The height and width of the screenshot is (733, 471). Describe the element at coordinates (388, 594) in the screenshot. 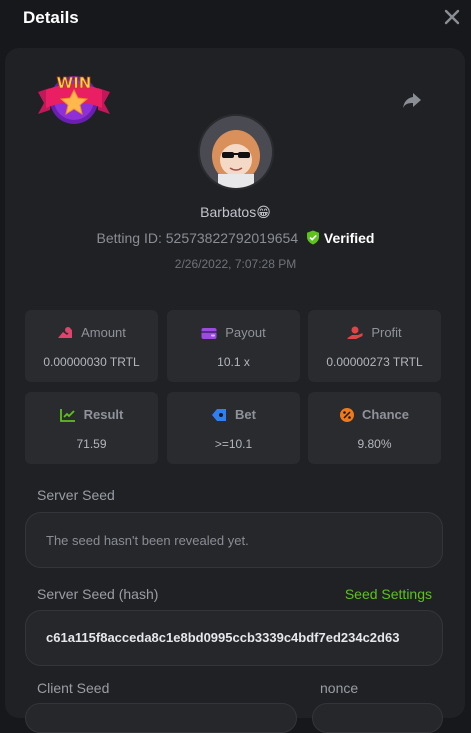

I see `seed-settings-link: Seed Settings` at that location.